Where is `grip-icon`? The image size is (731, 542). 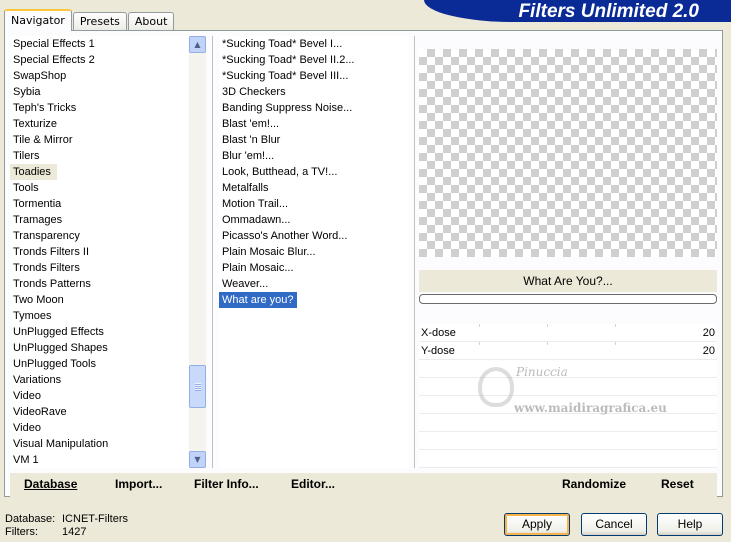
grip-icon is located at coordinates (198, 387).